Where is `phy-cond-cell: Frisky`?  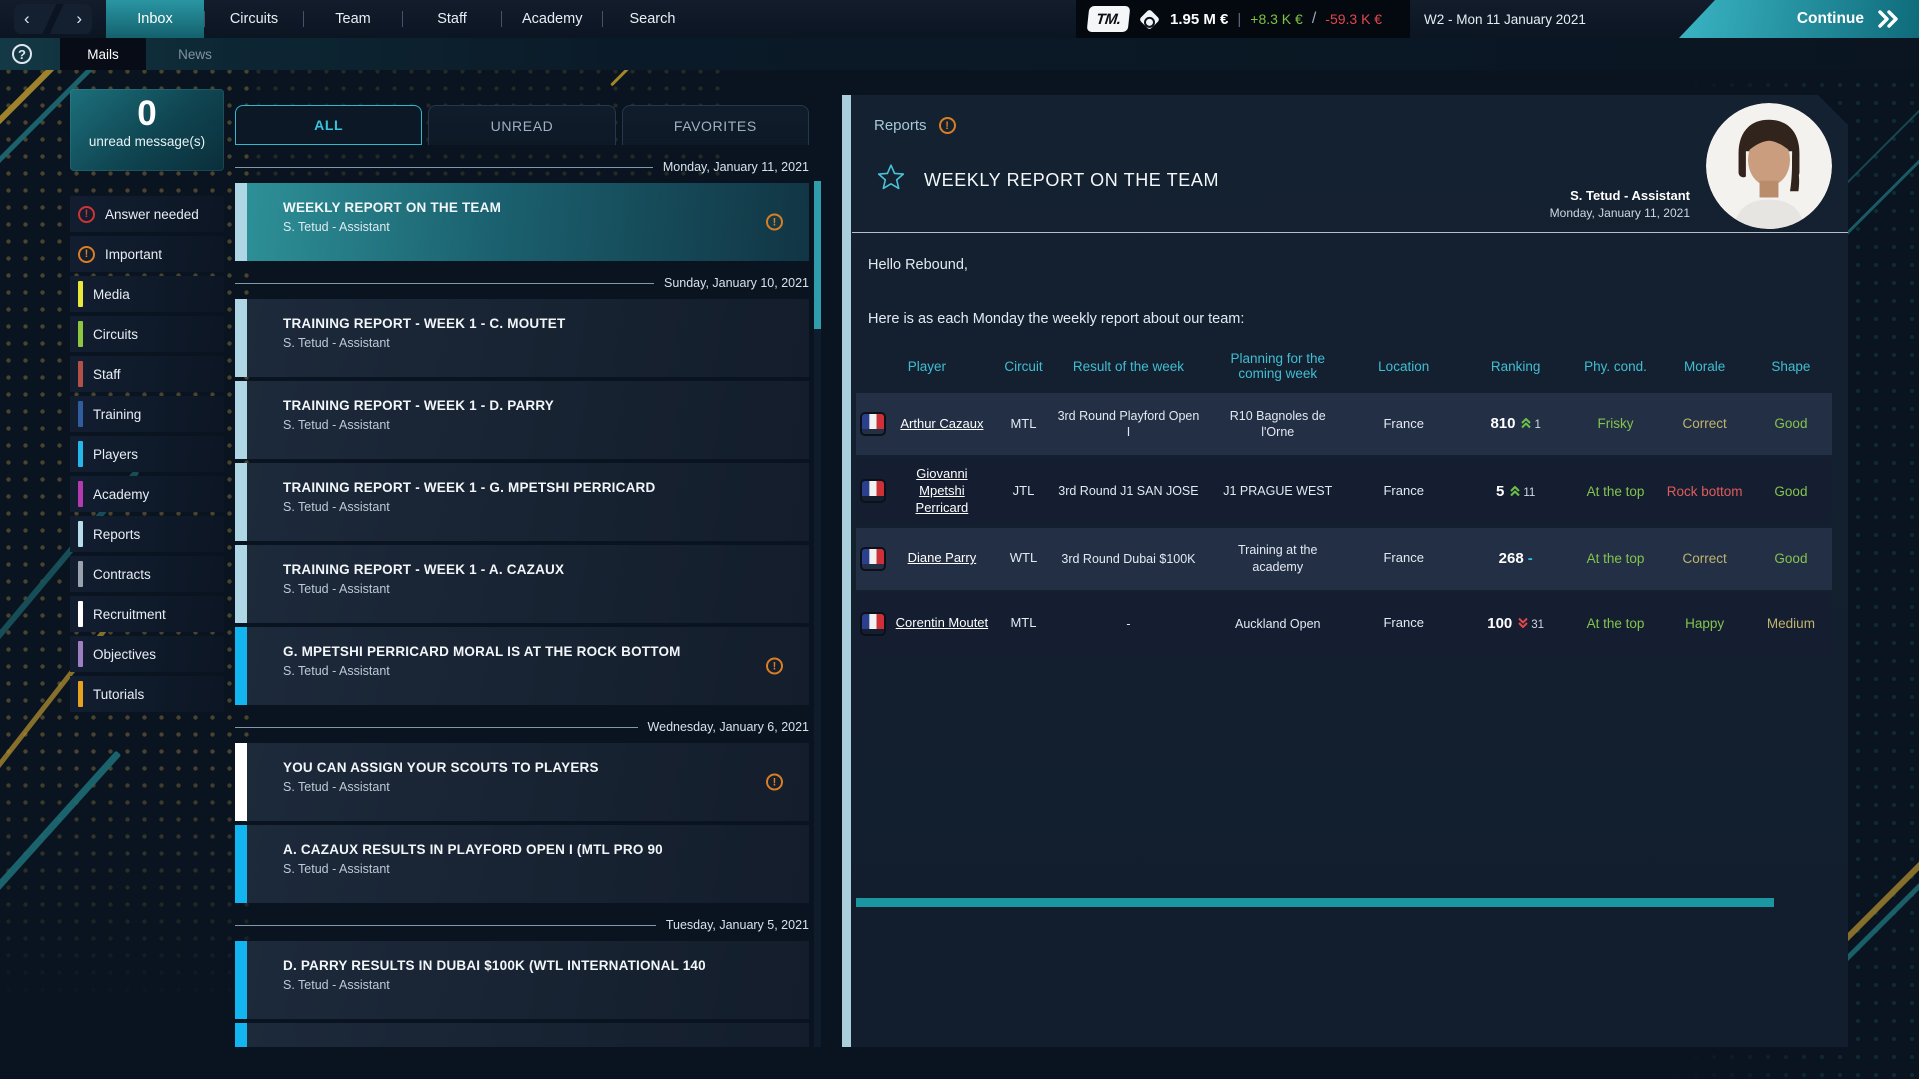 phy-cond-cell: Frisky is located at coordinates (1615, 424).